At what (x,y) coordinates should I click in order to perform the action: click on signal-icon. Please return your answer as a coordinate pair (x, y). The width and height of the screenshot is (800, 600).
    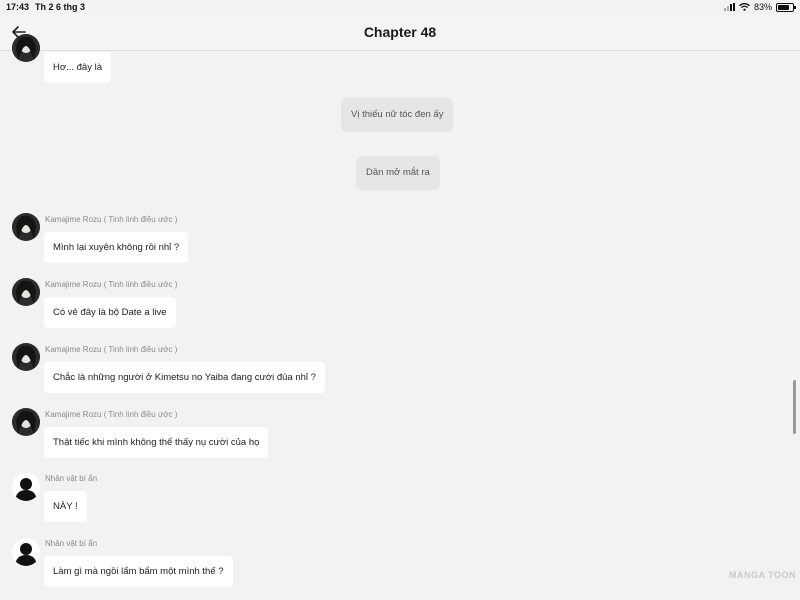
    Looking at the image, I should click on (729, 7).